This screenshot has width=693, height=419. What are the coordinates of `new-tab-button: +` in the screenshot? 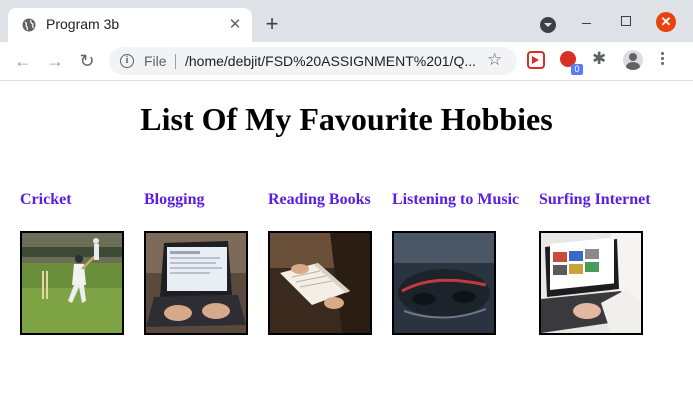 It's located at (272, 24).